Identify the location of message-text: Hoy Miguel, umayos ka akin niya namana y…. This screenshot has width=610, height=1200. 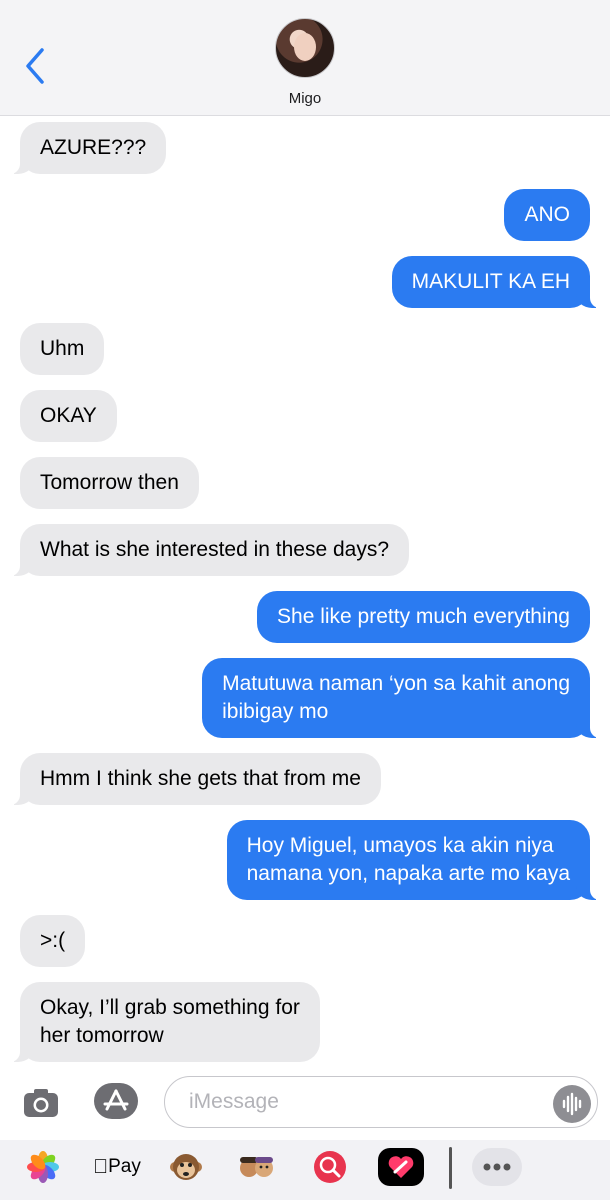
(408, 859).